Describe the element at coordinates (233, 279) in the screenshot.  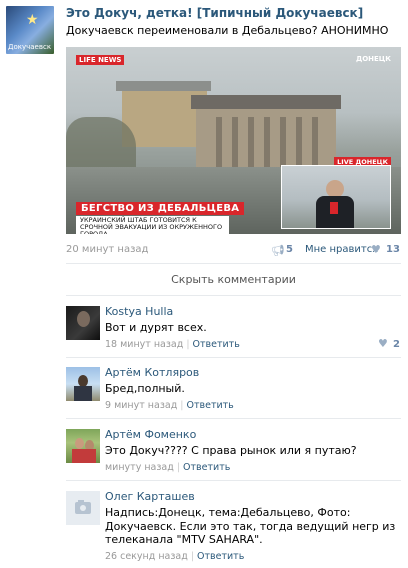
I see `hide-comments-link: Скрыть комментарии` at that location.